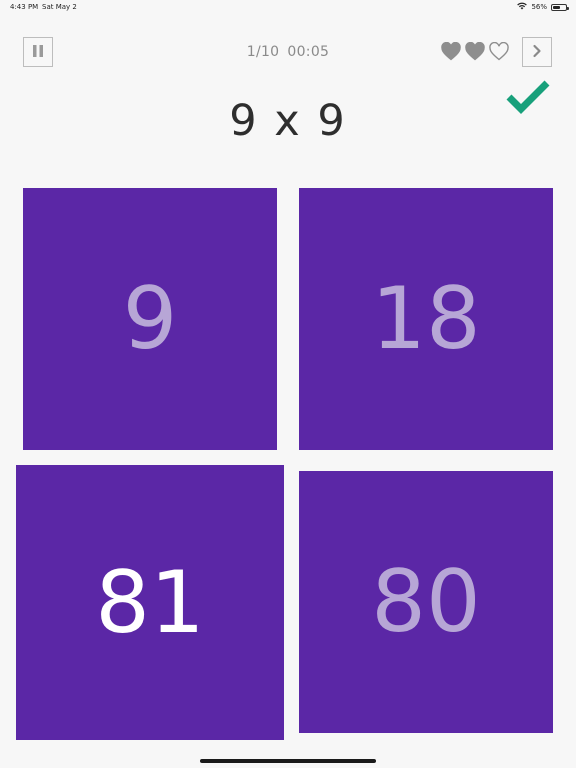 This screenshot has height=768, width=576. Describe the element at coordinates (539, 7) in the screenshot. I see `battery-percent: 56%` at that location.